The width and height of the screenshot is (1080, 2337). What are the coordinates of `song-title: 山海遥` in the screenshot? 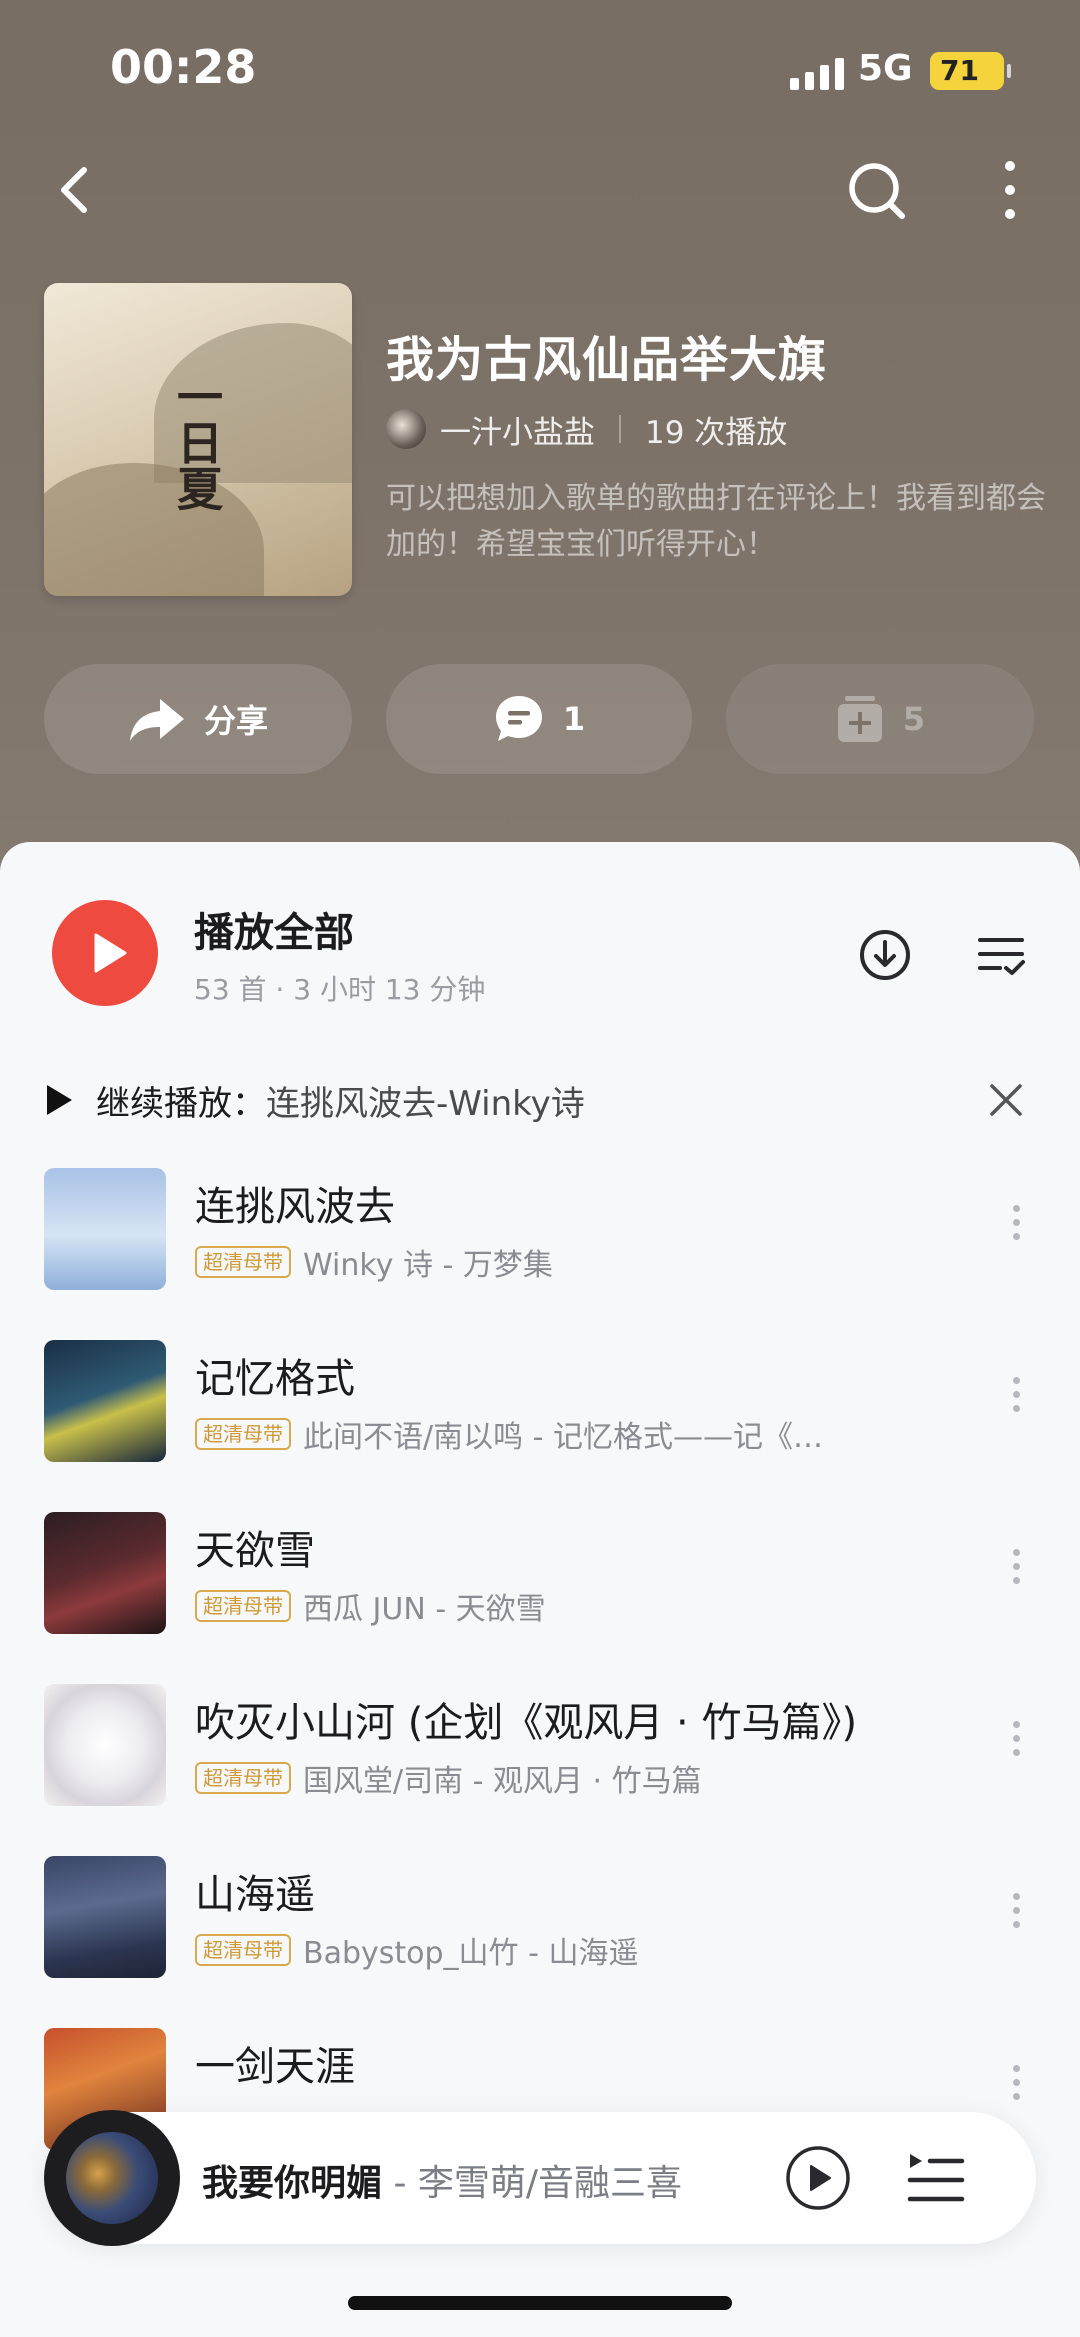 It's located at (255, 1895).